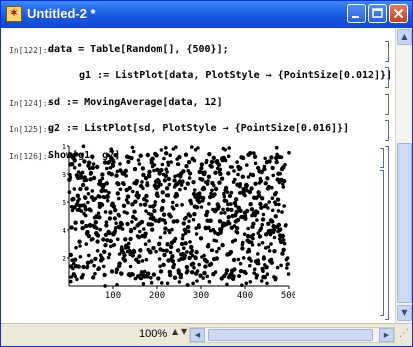  I want to click on resize-grip-icon: ⋰, so click(404, 336).